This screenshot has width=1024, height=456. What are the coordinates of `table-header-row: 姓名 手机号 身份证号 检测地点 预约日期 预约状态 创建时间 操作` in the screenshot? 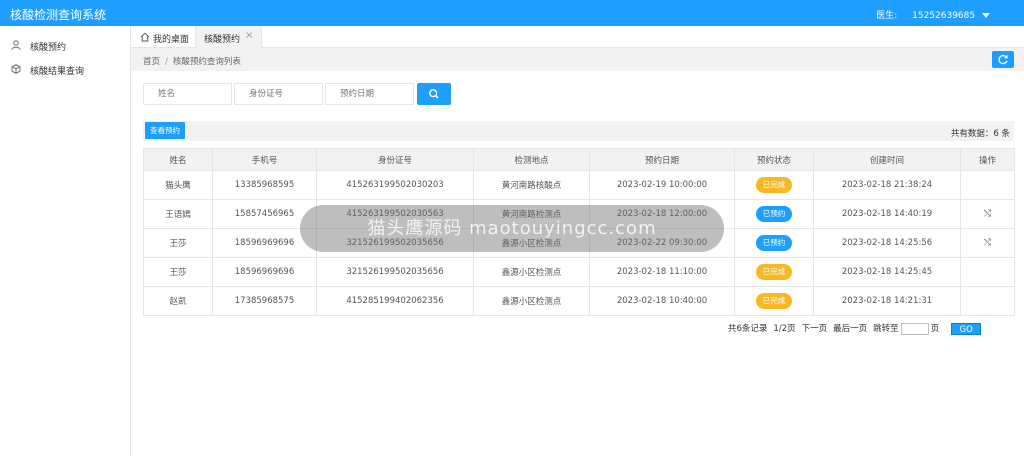 It's located at (579, 159).